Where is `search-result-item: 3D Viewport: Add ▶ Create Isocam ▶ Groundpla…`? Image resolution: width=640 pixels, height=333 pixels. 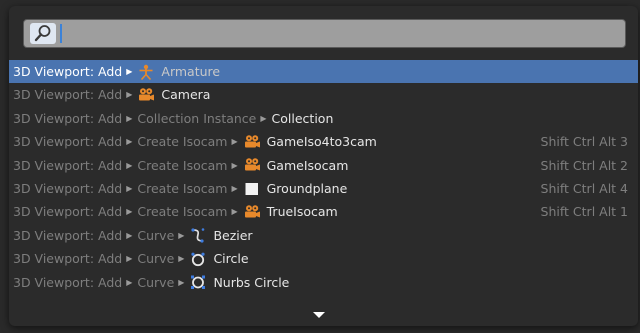 search-result-item: 3D Viewport: Add ▶ Create Isocam ▶ Groundpla… is located at coordinates (323, 188).